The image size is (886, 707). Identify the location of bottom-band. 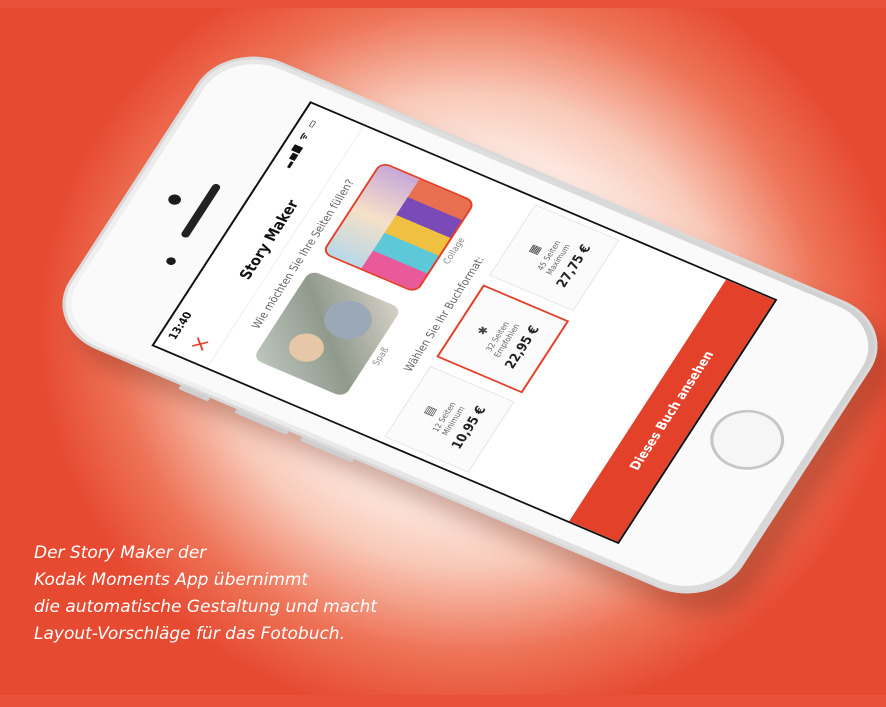
(443, 701).